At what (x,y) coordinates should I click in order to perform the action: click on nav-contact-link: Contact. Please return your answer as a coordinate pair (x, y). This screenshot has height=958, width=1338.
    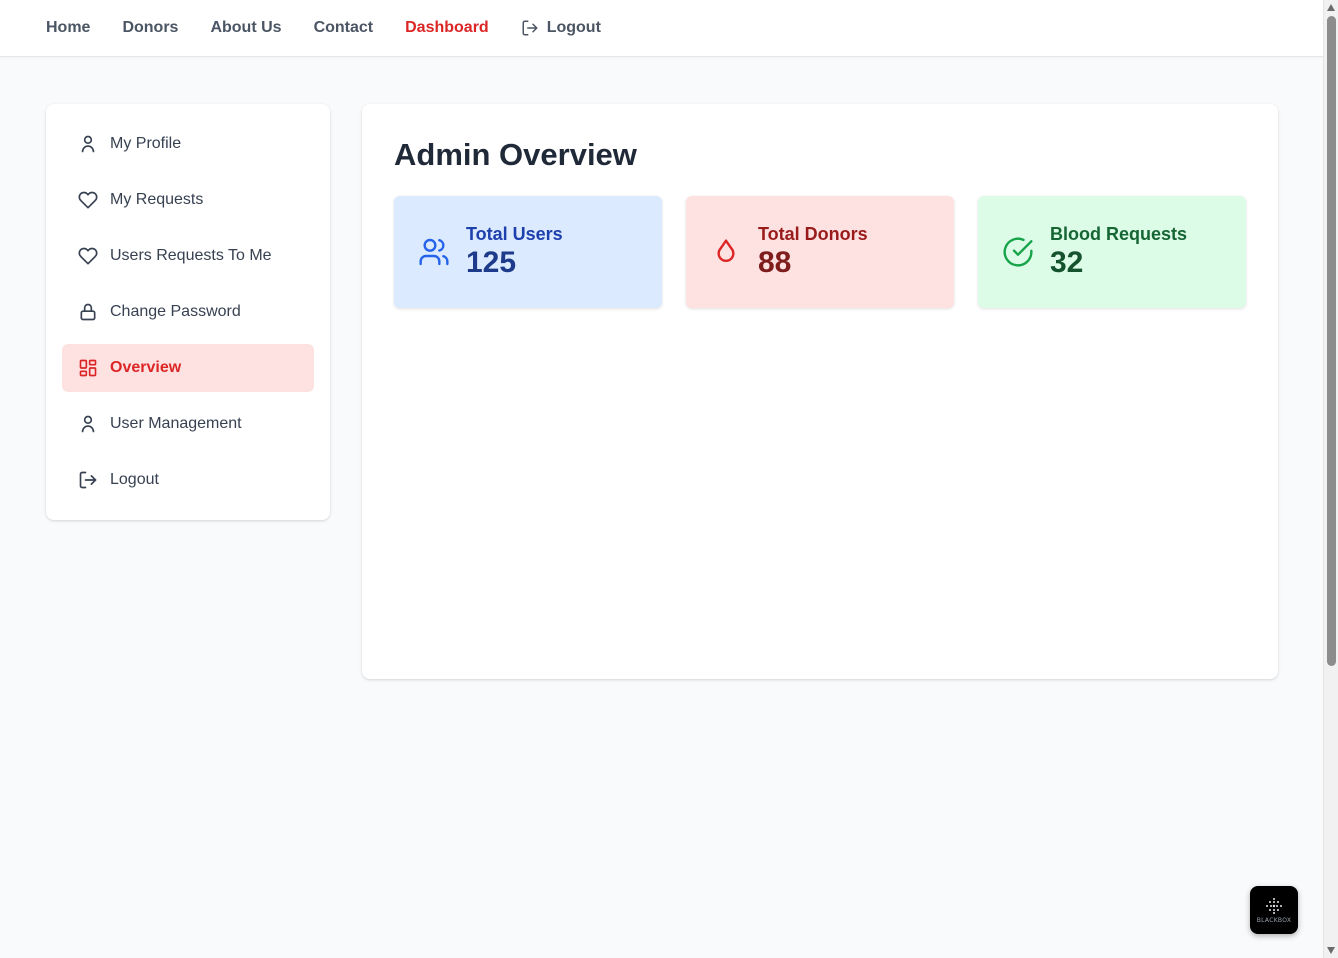
    Looking at the image, I should click on (344, 28).